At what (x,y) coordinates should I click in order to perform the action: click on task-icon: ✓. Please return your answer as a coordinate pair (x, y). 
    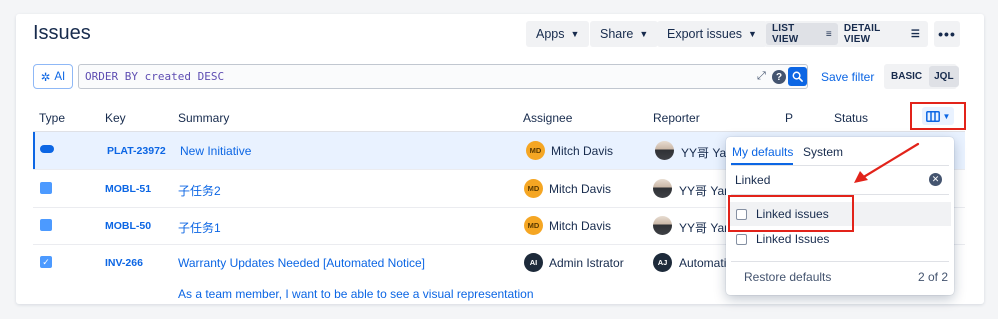
    Looking at the image, I should click on (46, 262).